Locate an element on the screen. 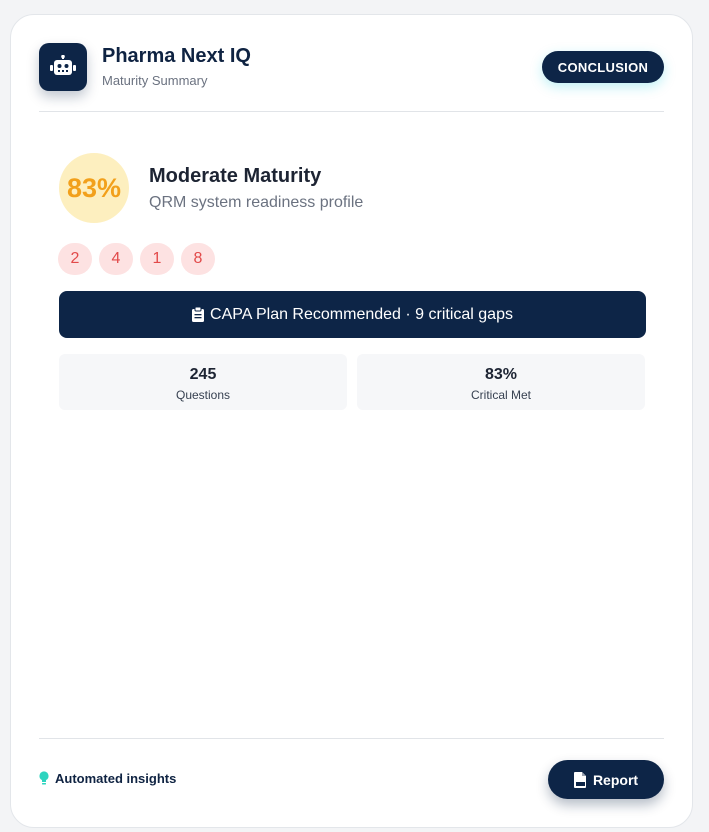 The width and height of the screenshot is (709, 832). count-badge: 2 is located at coordinates (75, 259).